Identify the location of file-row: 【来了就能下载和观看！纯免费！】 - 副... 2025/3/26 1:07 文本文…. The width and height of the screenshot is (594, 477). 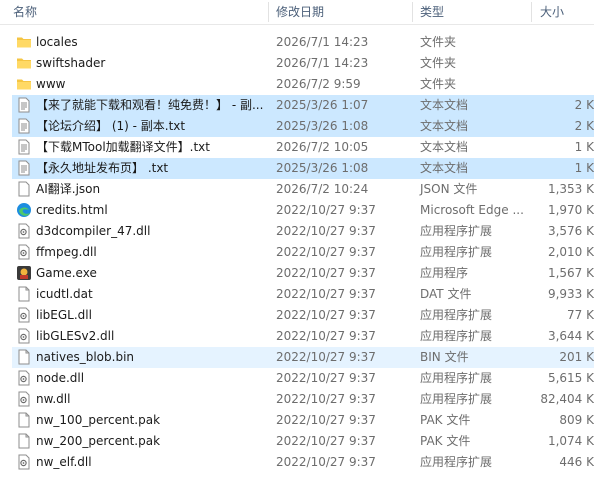
(303, 105).